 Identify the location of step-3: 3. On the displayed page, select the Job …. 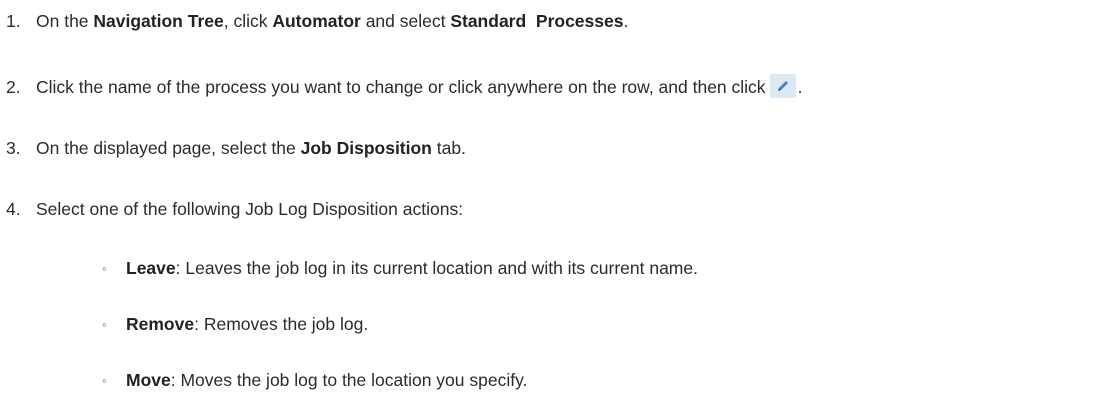
(236, 148).